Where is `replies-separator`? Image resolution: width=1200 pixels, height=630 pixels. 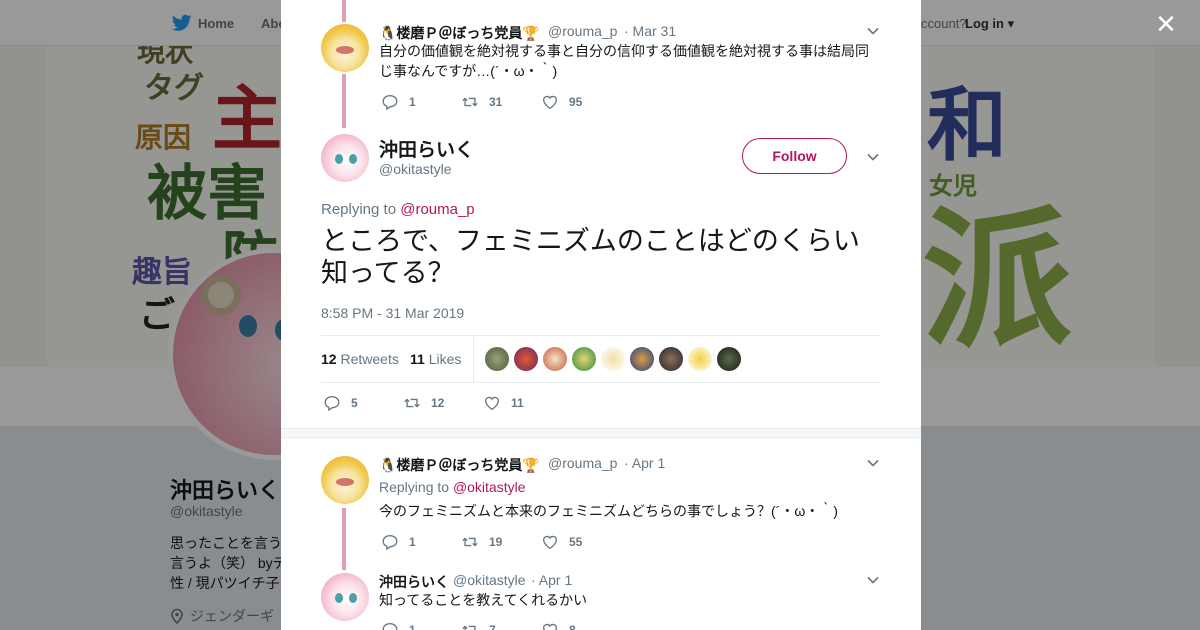 replies-separator is located at coordinates (601, 433).